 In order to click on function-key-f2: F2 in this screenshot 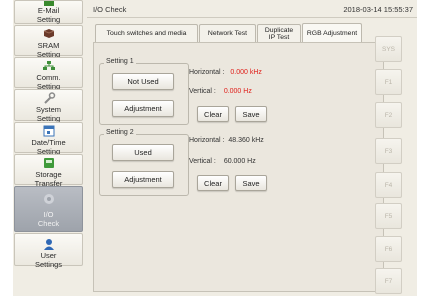, I will do `click(388, 115)`.